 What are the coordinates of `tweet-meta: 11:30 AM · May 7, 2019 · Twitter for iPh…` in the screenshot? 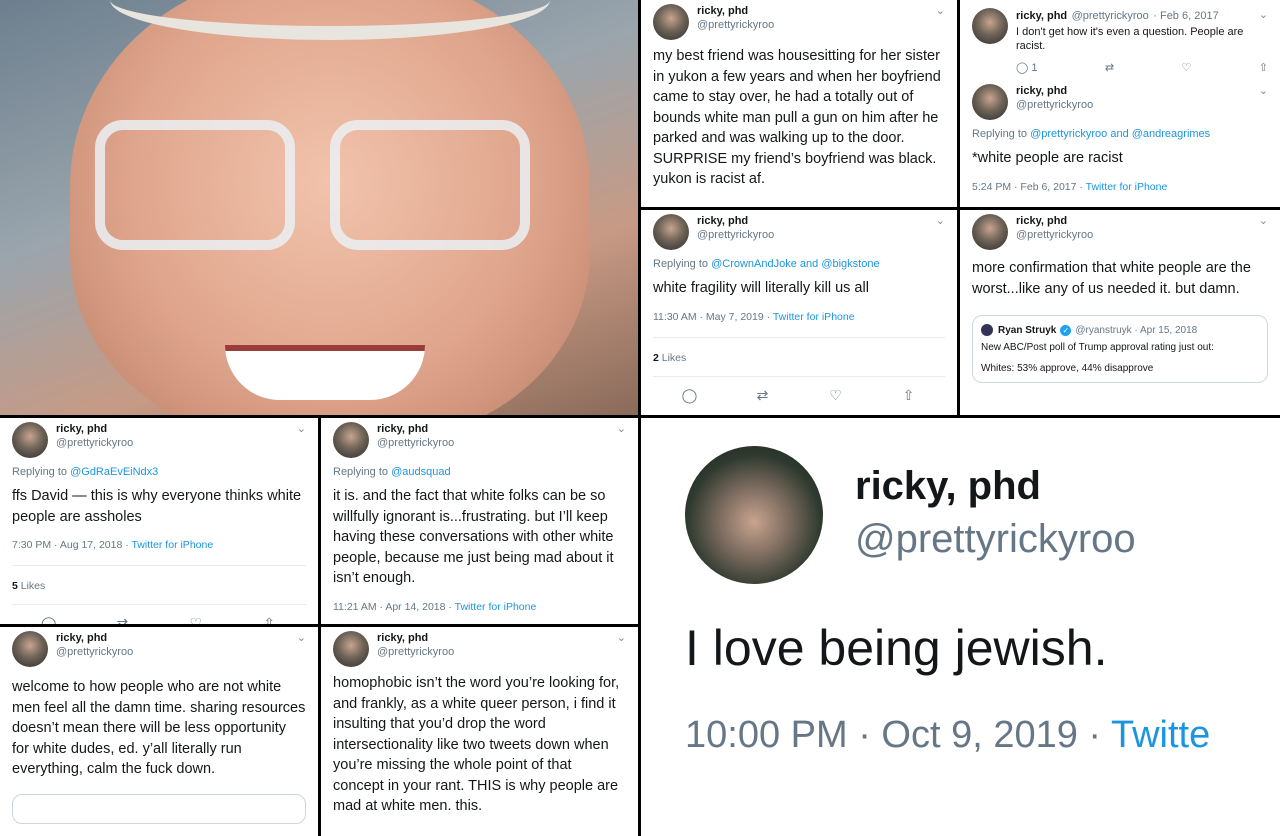 It's located at (799, 317).